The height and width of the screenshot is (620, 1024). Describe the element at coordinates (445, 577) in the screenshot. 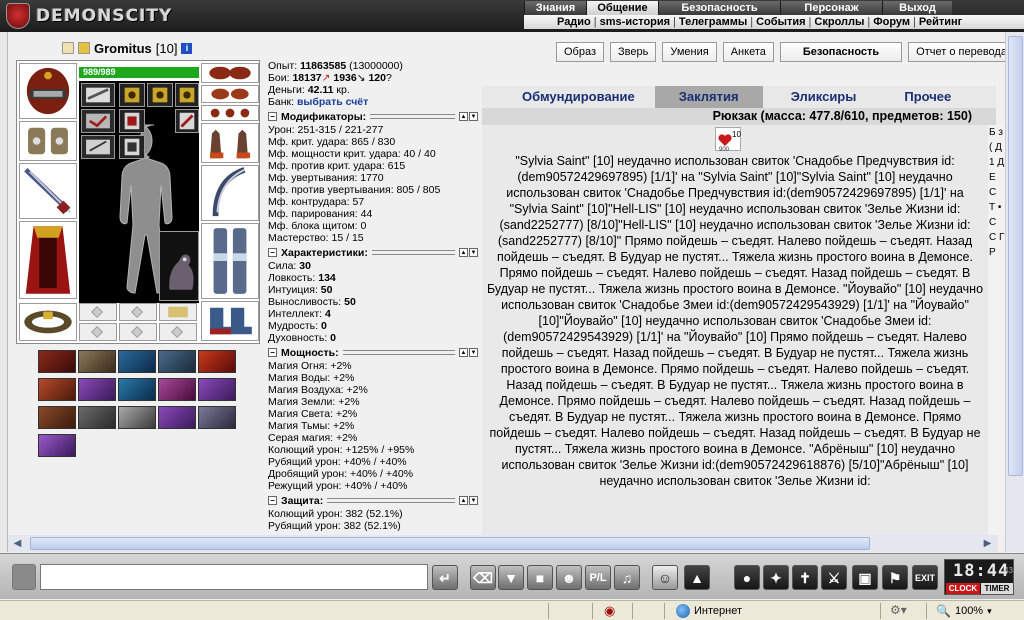

I see `send-icon: ↵` at that location.